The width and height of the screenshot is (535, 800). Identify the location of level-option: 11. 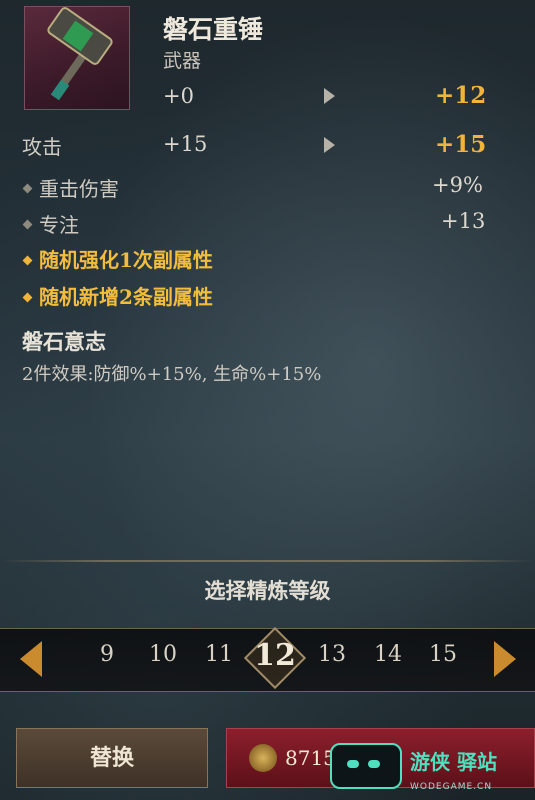
(219, 654).